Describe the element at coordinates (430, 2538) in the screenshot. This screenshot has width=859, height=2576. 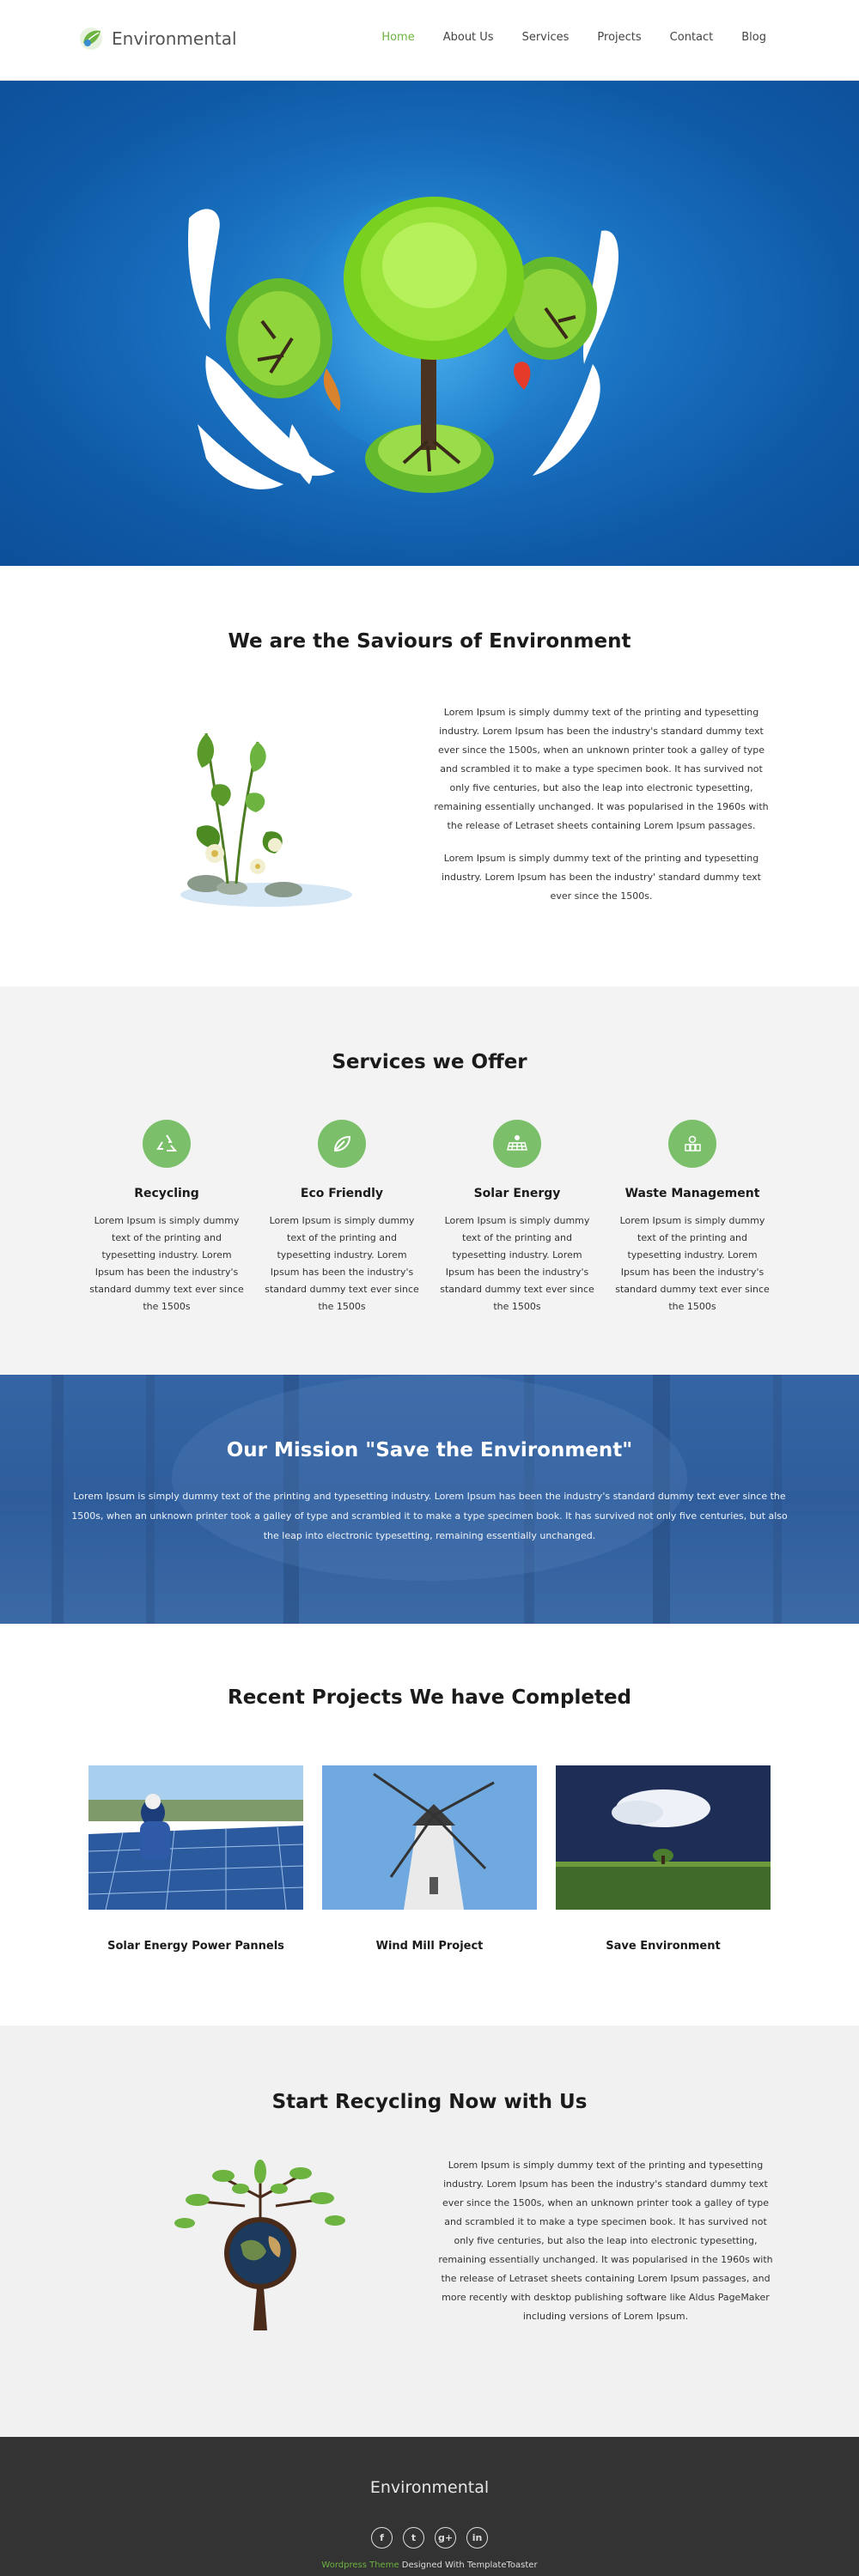
I see `social-links: f t g+ in` at that location.